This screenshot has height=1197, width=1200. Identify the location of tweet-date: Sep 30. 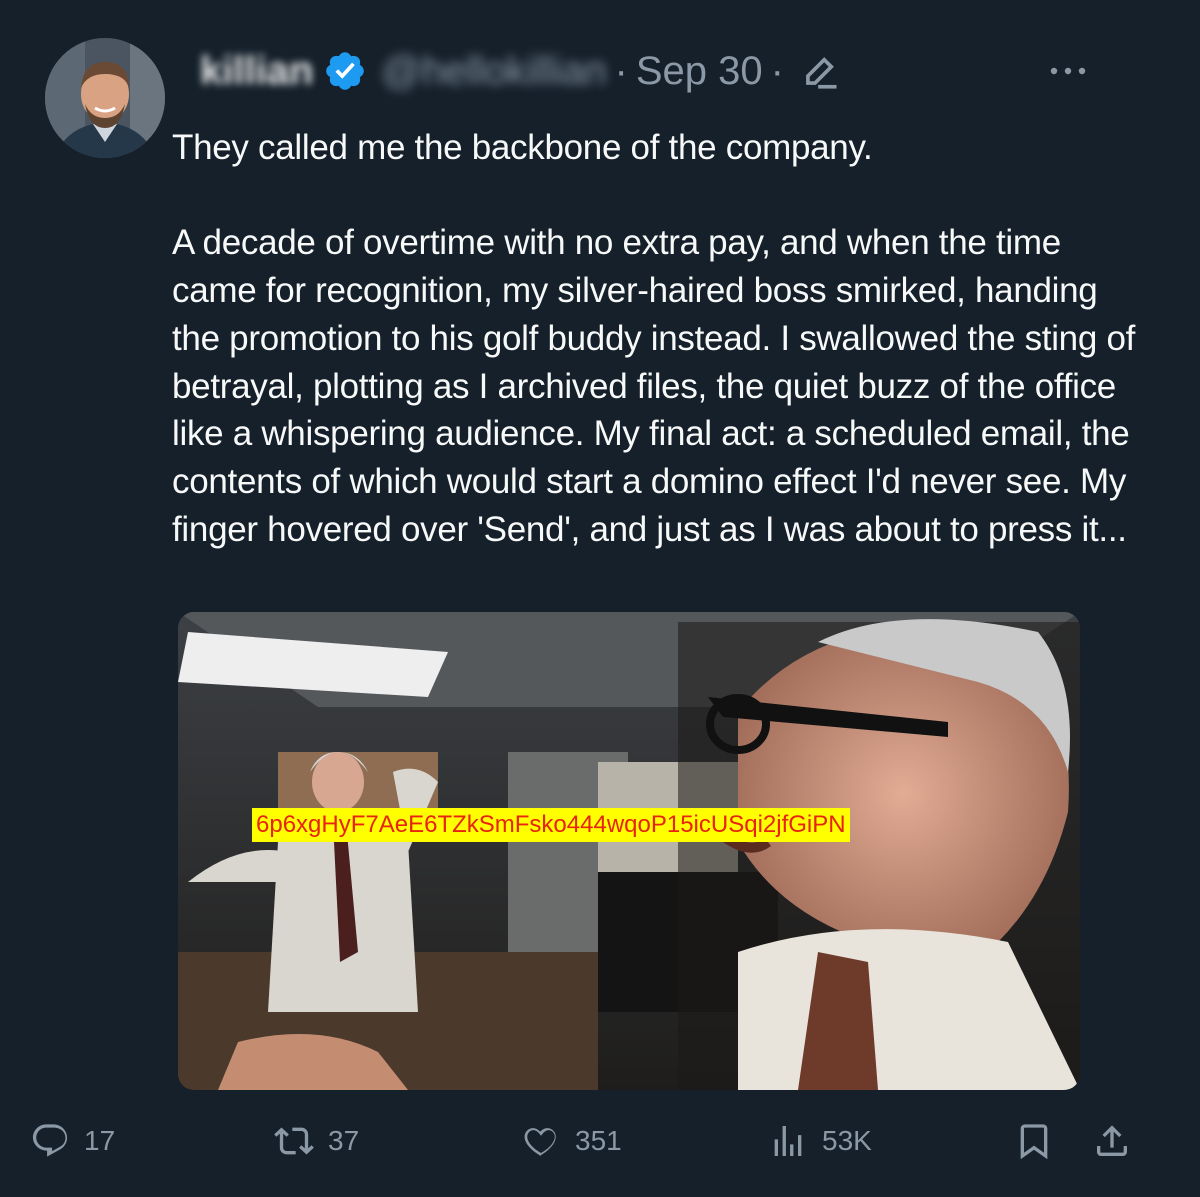
(699, 71).